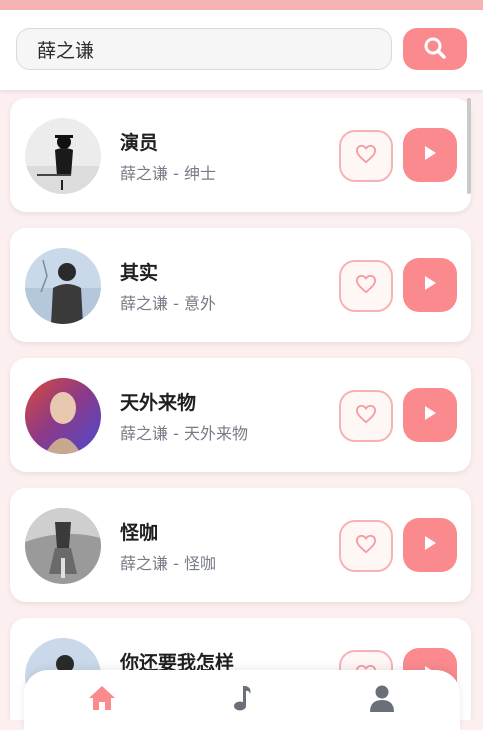 The width and height of the screenshot is (483, 730). I want to click on song-artist-album: 薛之谦 - 天外来物, so click(184, 433).